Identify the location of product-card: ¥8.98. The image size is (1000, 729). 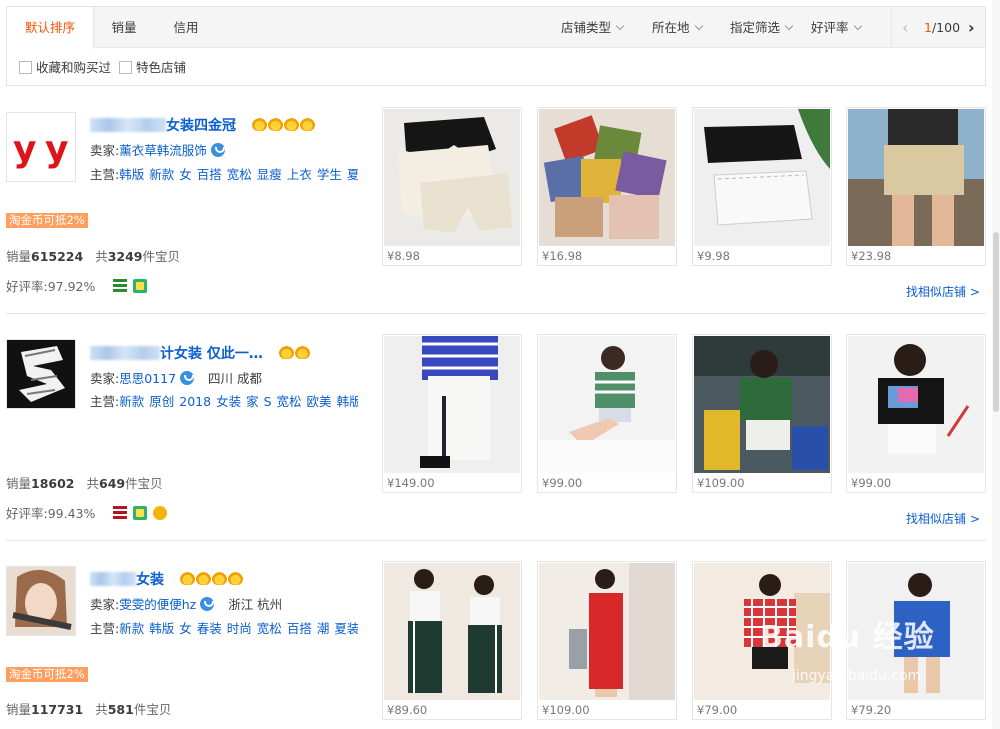
(452, 186).